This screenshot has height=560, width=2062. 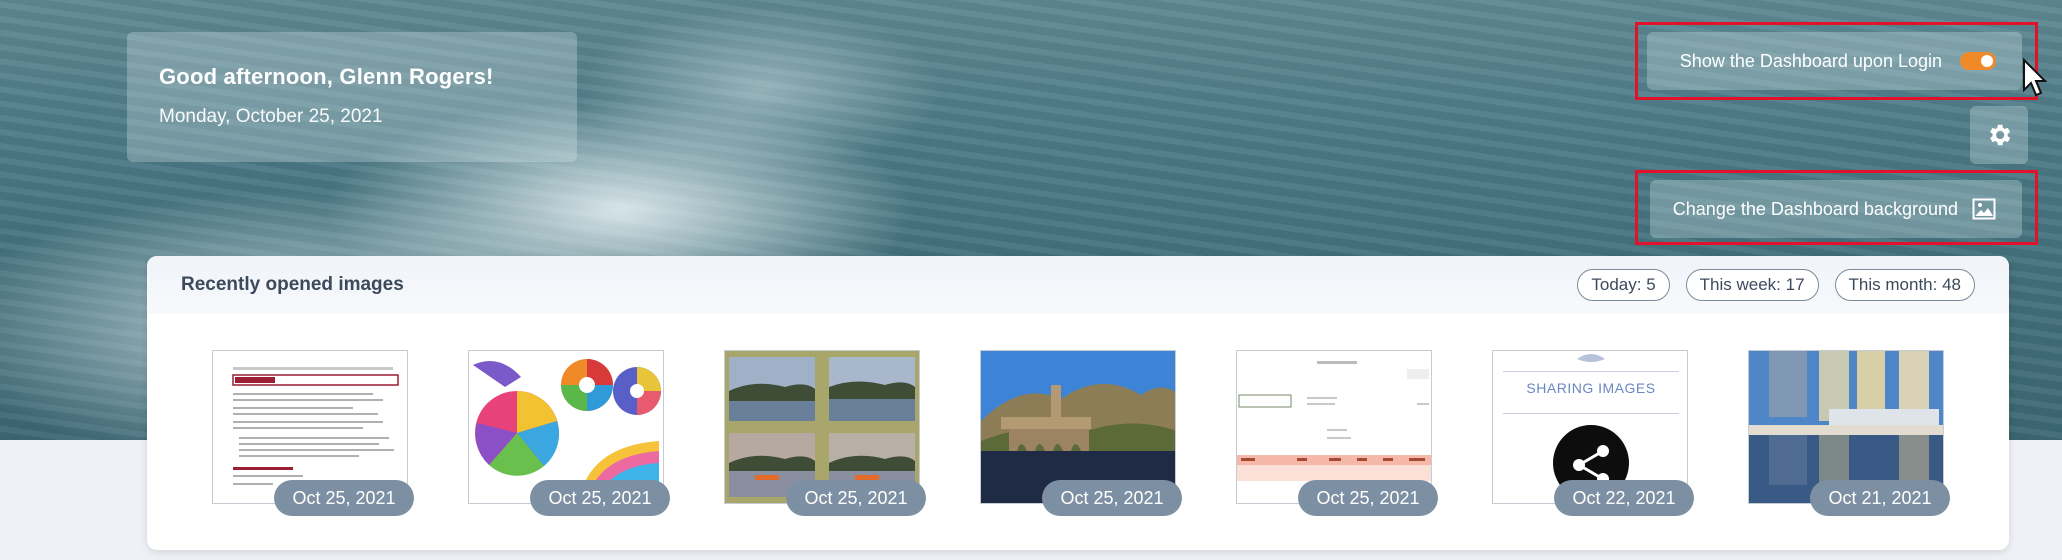 I want to click on change-background-label: Change the Dashboard background, so click(x=1815, y=208).